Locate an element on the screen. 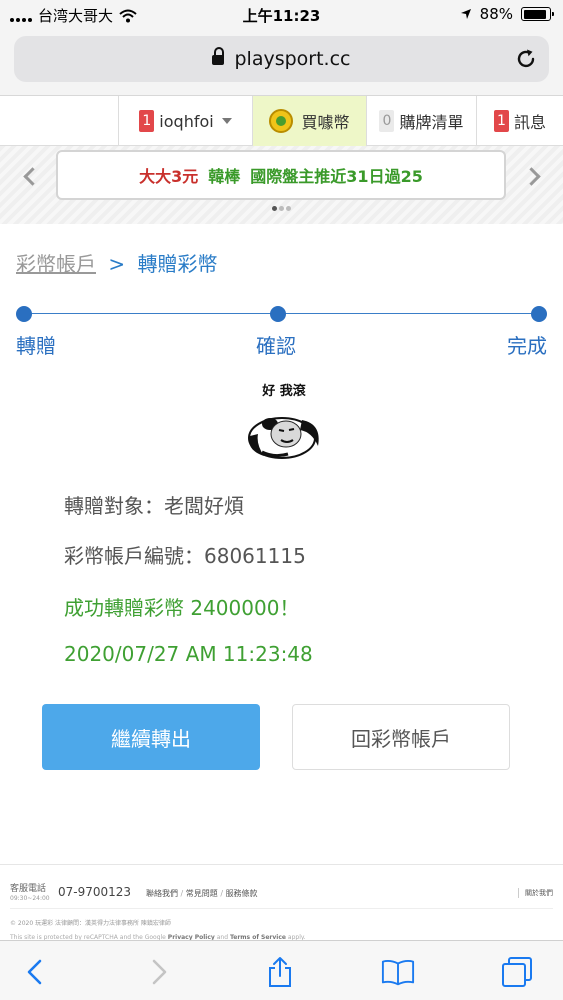  purchase-list-label: 購牌清單 is located at coordinates (431, 122).